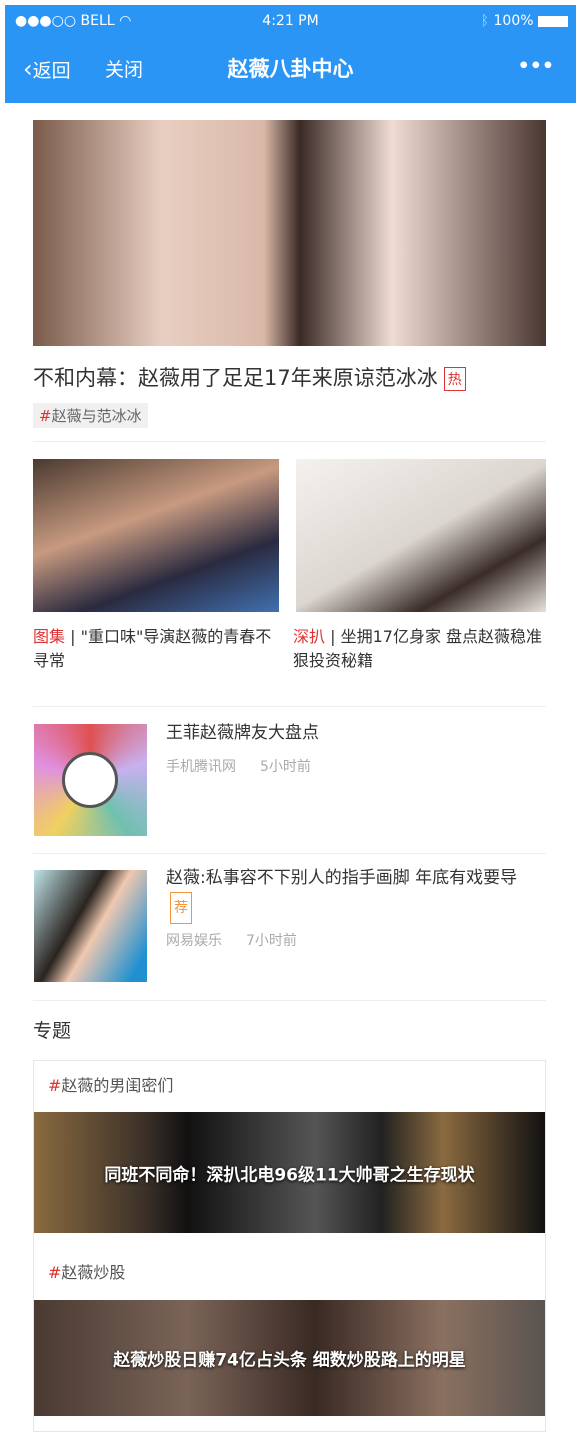  What do you see at coordinates (52, 1031) in the screenshot?
I see `section-heading: 专题` at bounding box center [52, 1031].